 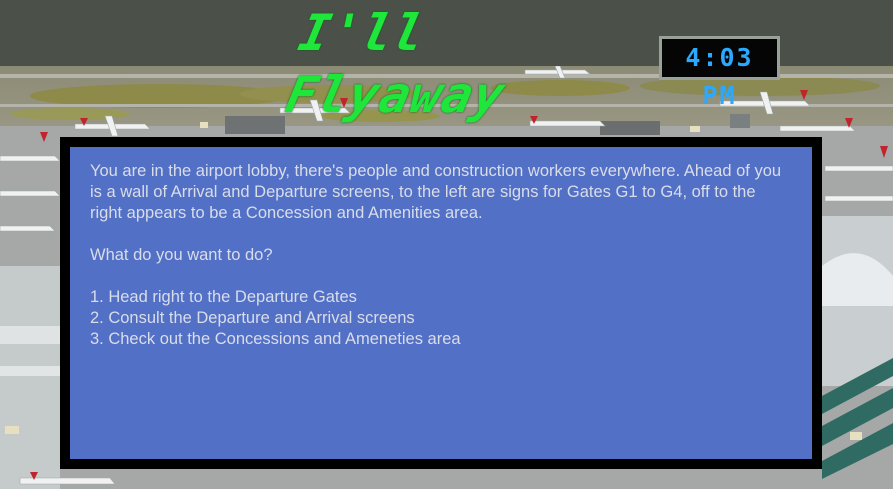 I want to click on choice-prompt: What do you want to do?, so click(x=181, y=255).